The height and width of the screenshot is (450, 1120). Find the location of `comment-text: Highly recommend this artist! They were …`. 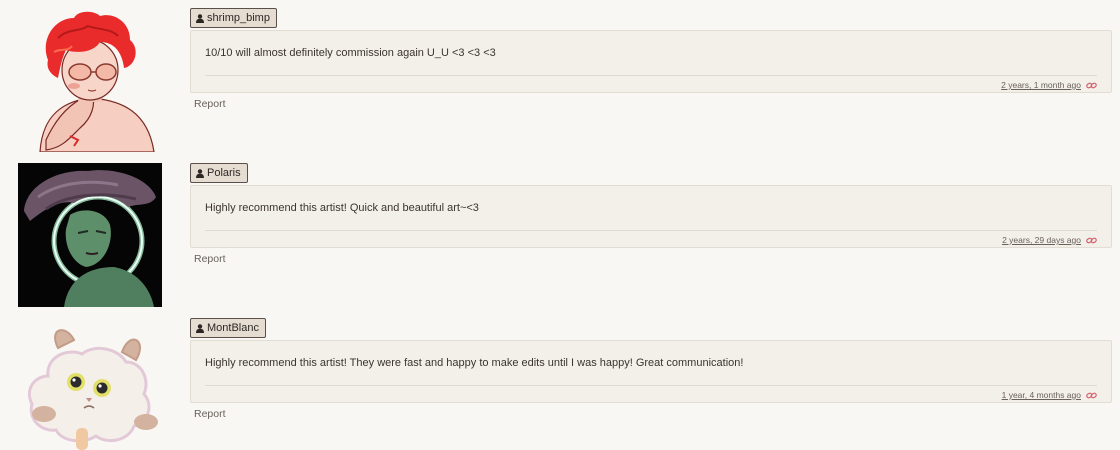

comment-text: Highly recommend this artist! They were … is located at coordinates (474, 363).